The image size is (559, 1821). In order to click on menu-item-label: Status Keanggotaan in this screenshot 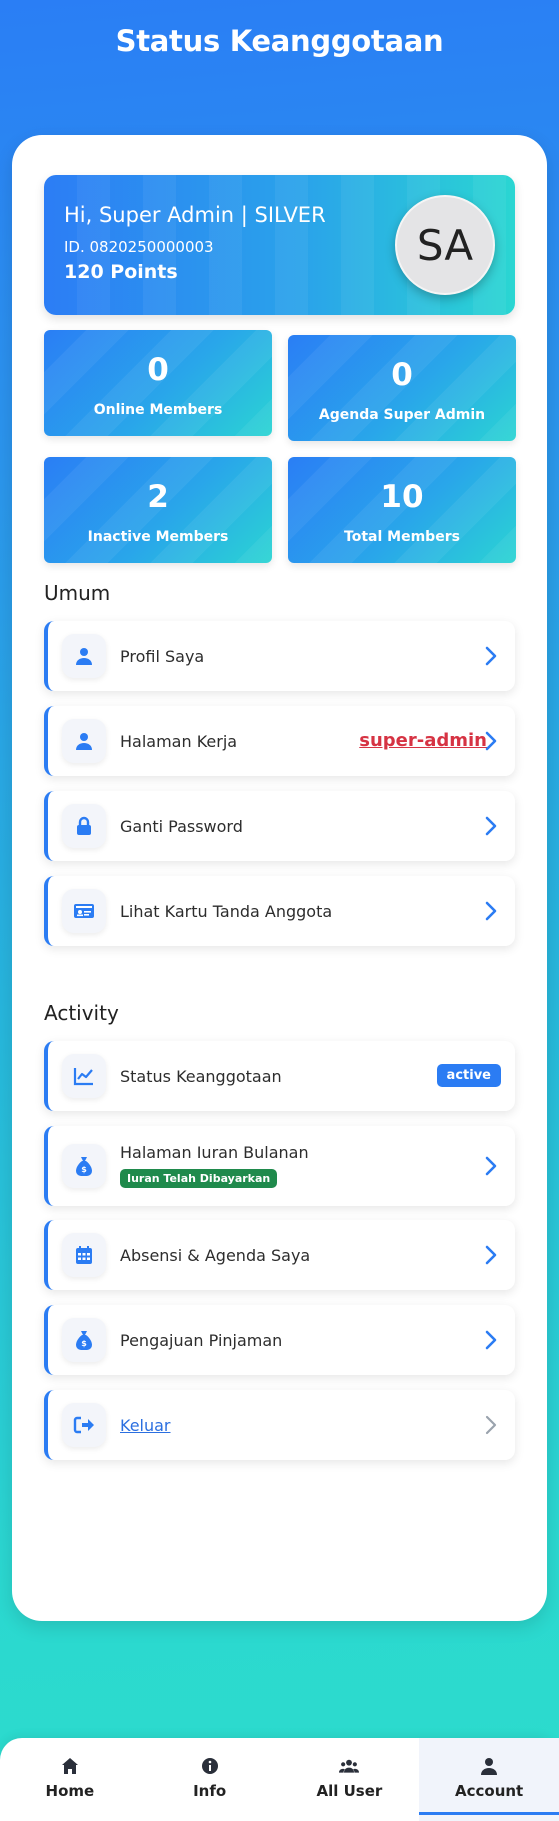, I will do `click(201, 1076)`.